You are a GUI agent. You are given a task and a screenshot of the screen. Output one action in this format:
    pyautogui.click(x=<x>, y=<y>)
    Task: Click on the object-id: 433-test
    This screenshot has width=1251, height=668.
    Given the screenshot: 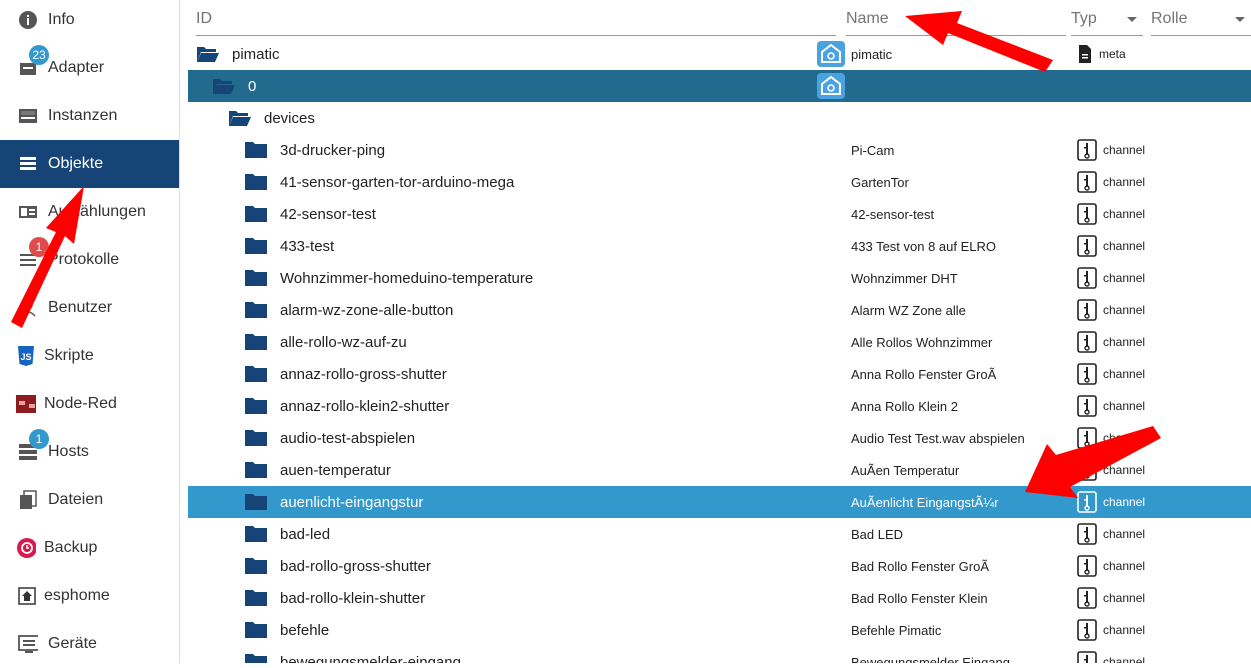 What is the action you would take?
    pyautogui.click(x=307, y=246)
    